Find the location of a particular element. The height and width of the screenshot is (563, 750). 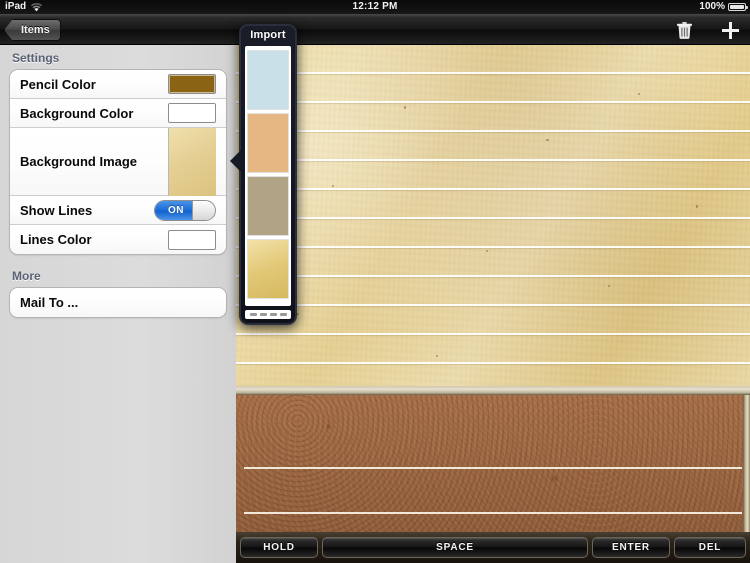

back-button-label: Items is located at coordinates (35, 30).